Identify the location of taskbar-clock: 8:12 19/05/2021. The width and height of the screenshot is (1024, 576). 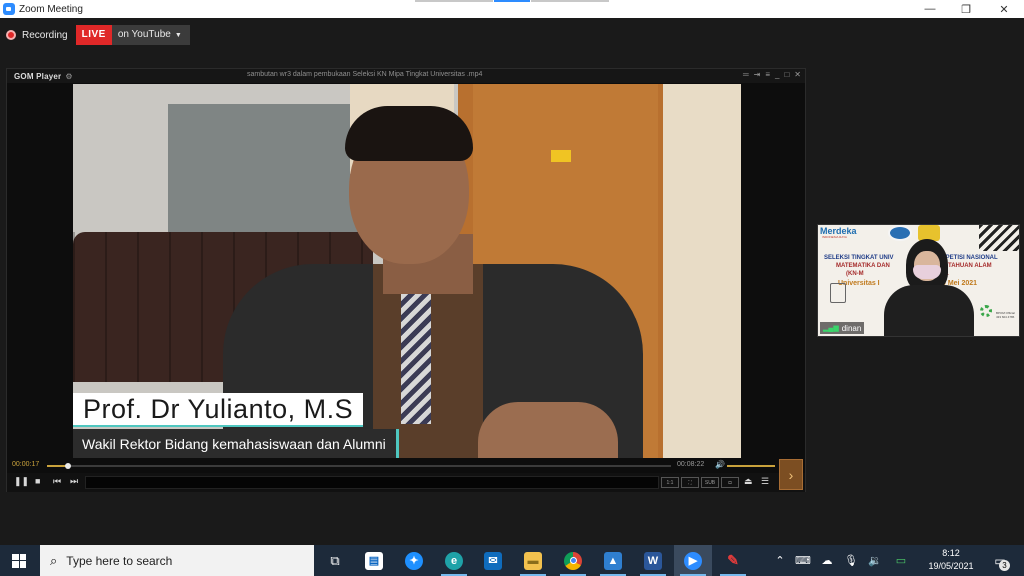
(951, 560).